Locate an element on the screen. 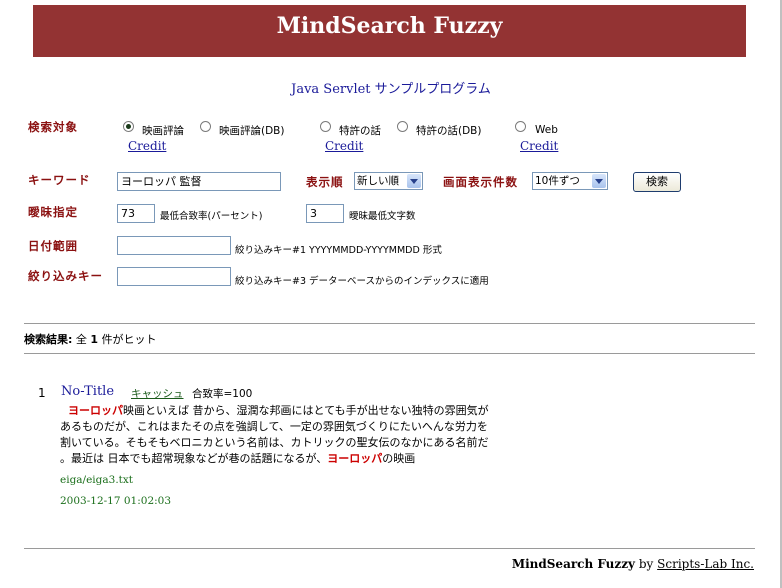 The width and height of the screenshot is (782, 588). snippet-line: 。最近は 日本でも超常現象などが巷の話題になるが、ヨーロッパの映画 is located at coordinates (274, 459).